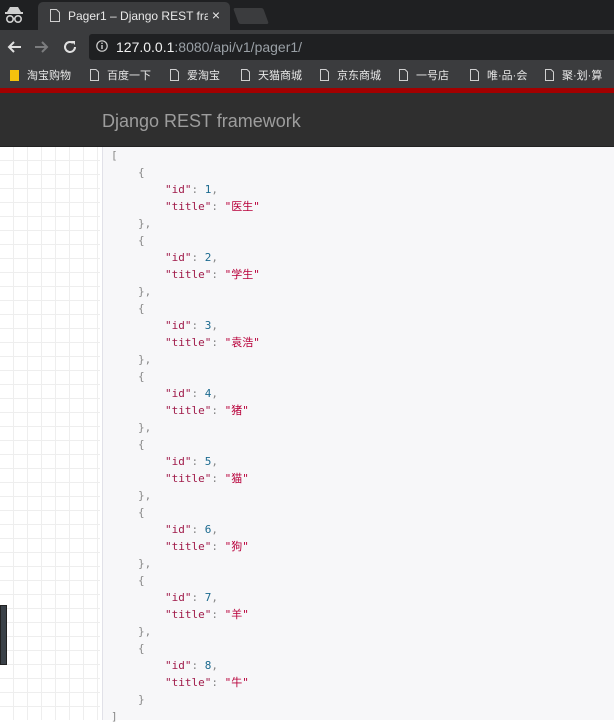 This screenshot has width=614, height=725. What do you see at coordinates (40, 76) in the screenshot?
I see `bookmark-item: 淘宝购物` at bounding box center [40, 76].